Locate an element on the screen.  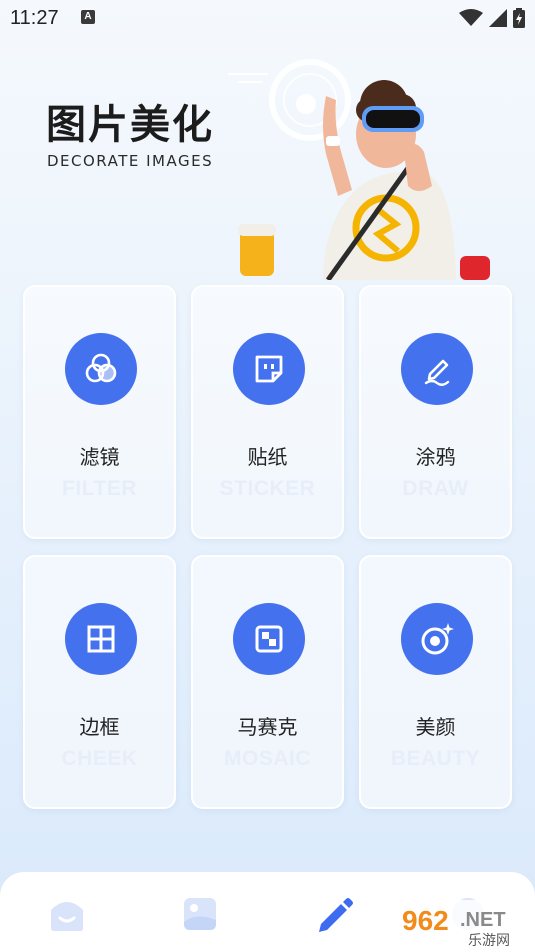
draw-icon is located at coordinates (437, 372).